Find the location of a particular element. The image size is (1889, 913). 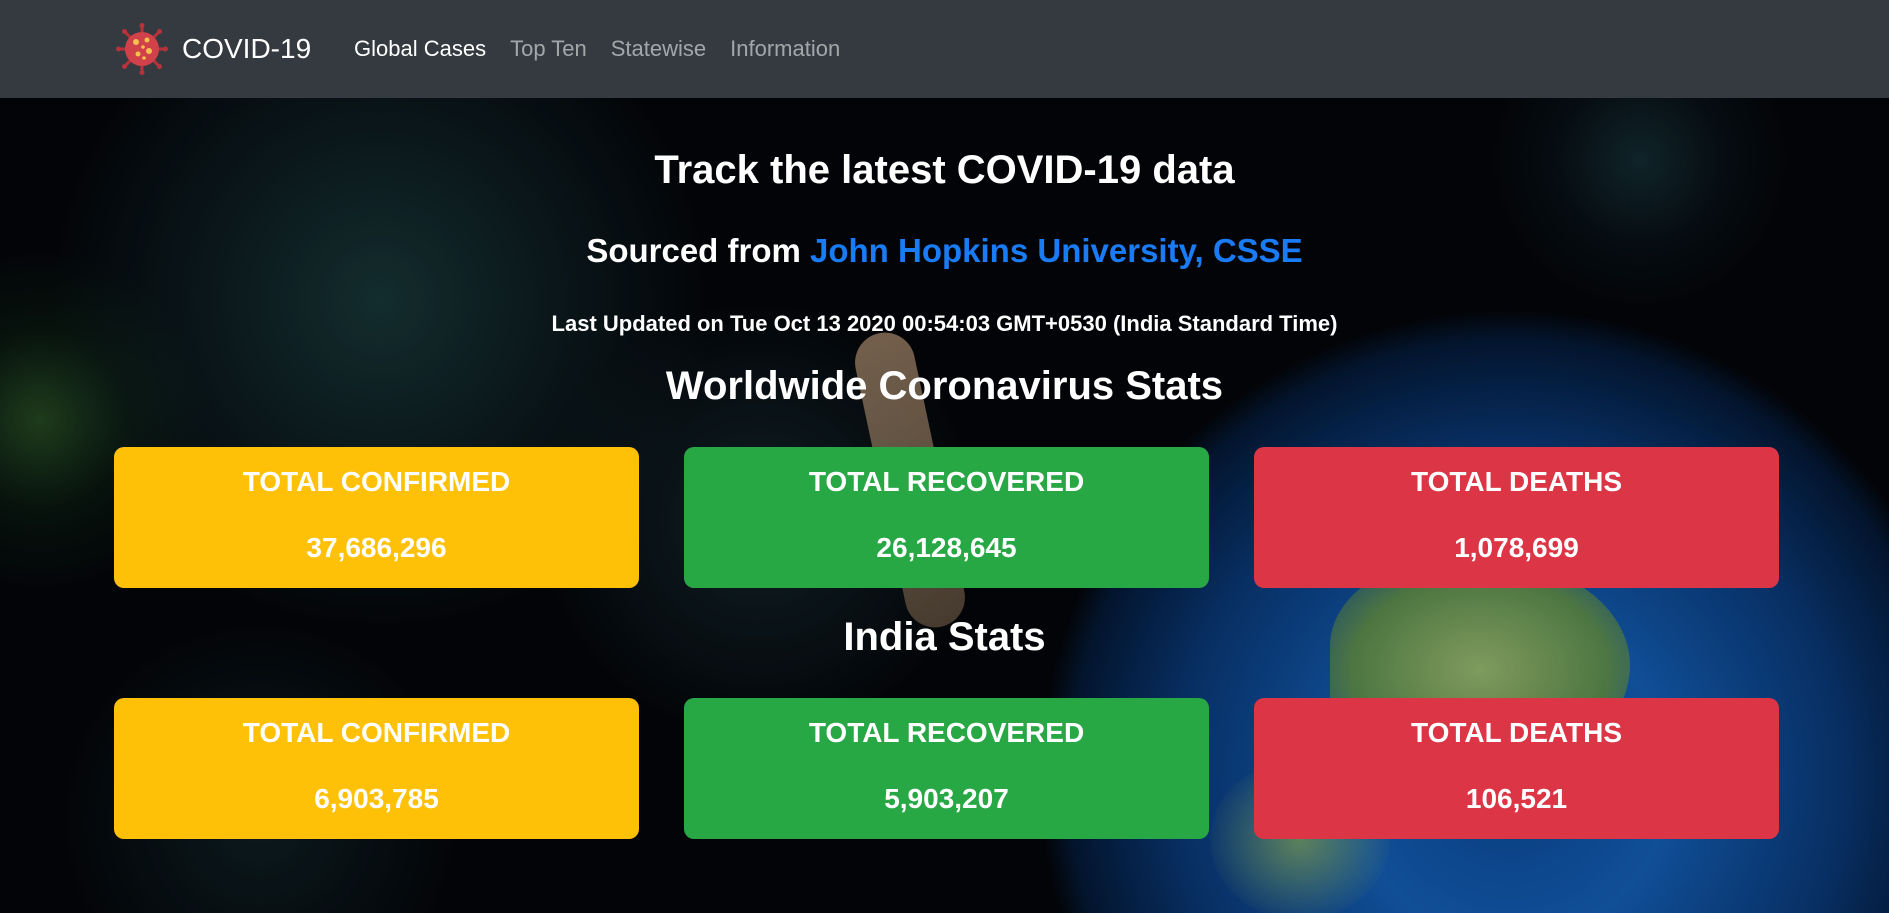

nav-link-statewise: Statewise is located at coordinates (658, 49).